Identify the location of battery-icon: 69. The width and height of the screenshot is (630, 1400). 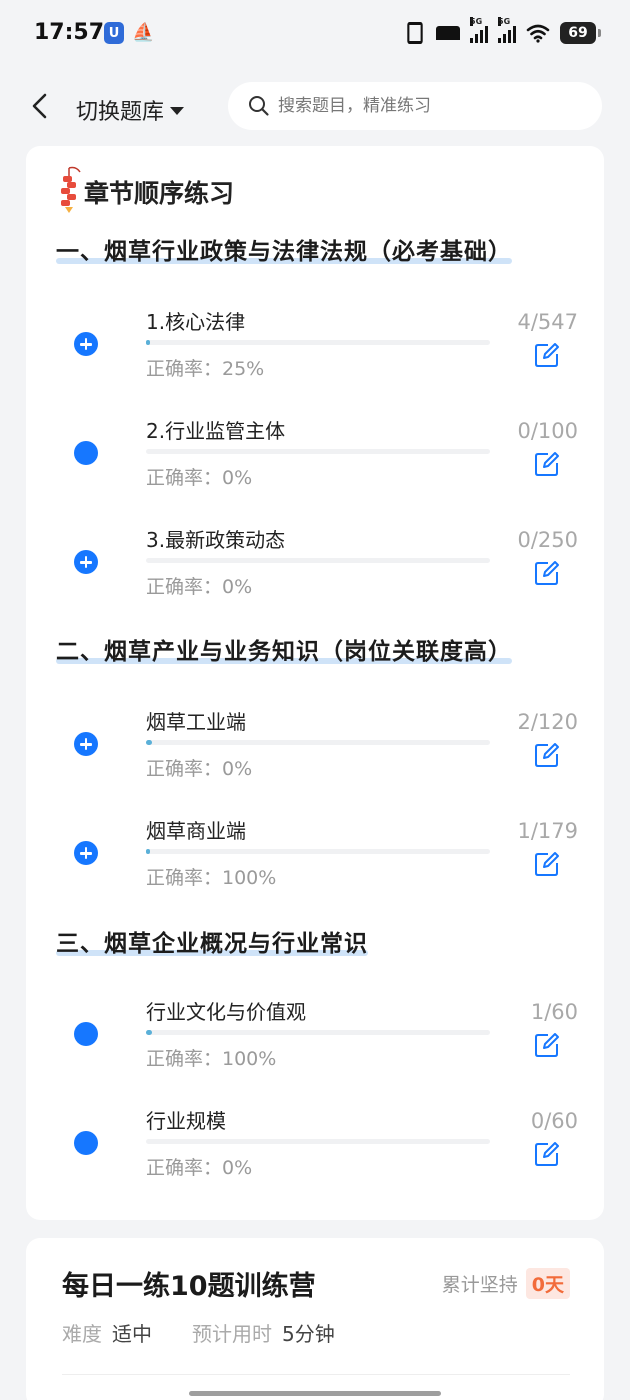
(580, 33).